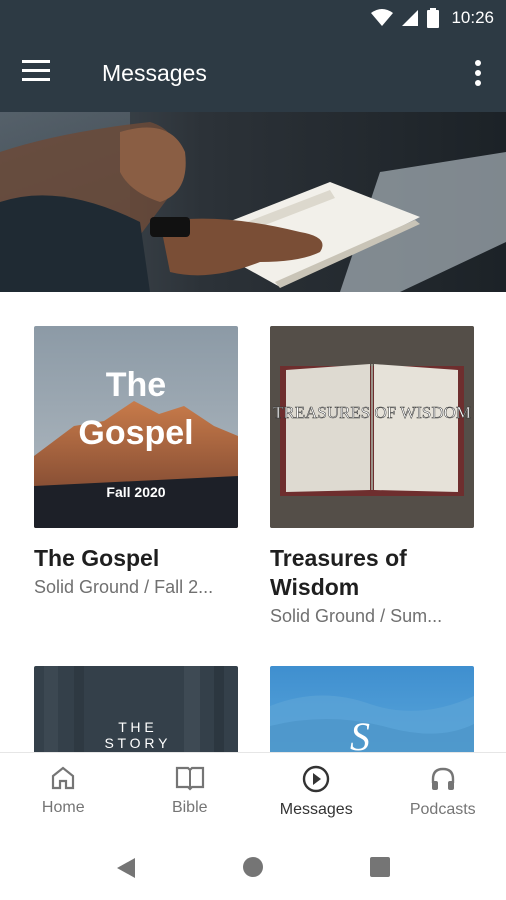 This screenshot has width=506, height=900. I want to click on artwork-text-line1: T H E, so click(136, 727).